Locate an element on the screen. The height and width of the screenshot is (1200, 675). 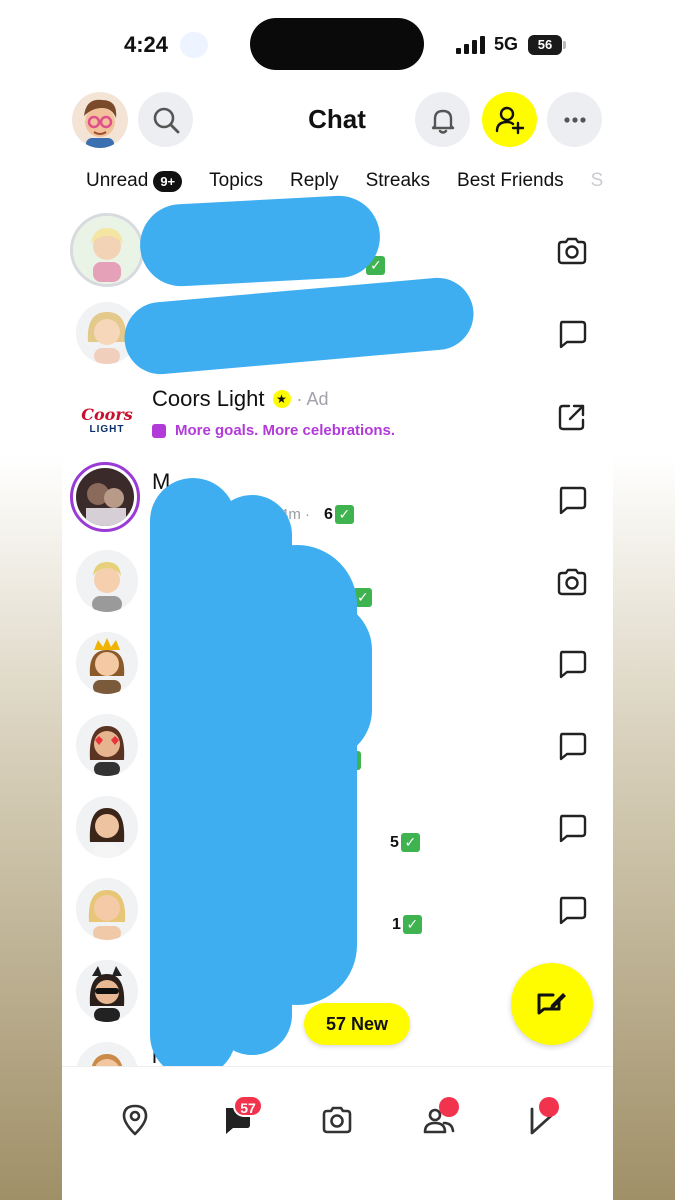
tab-topics: Topics is located at coordinates (236, 181).